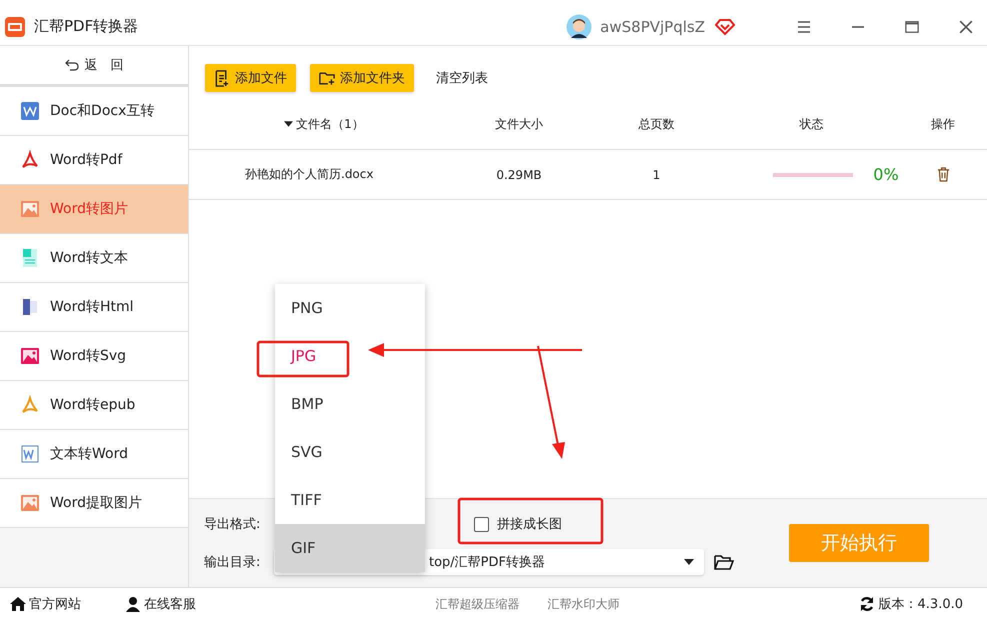 The height and width of the screenshot is (620, 987). What do you see at coordinates (886, 174) in the screenshot?
I see `progress-percent: 0%` at bounding box center [886, 174].